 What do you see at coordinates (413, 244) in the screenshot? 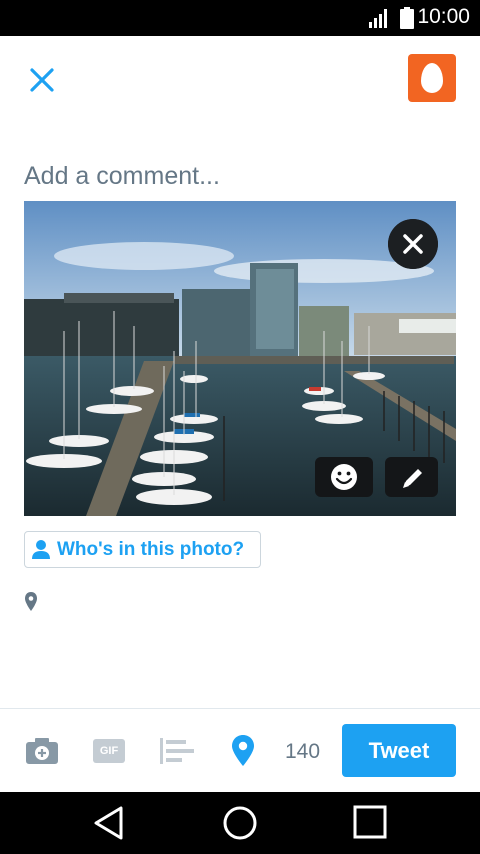
I see `remove-photo-button` at bounding box center [413, 244].